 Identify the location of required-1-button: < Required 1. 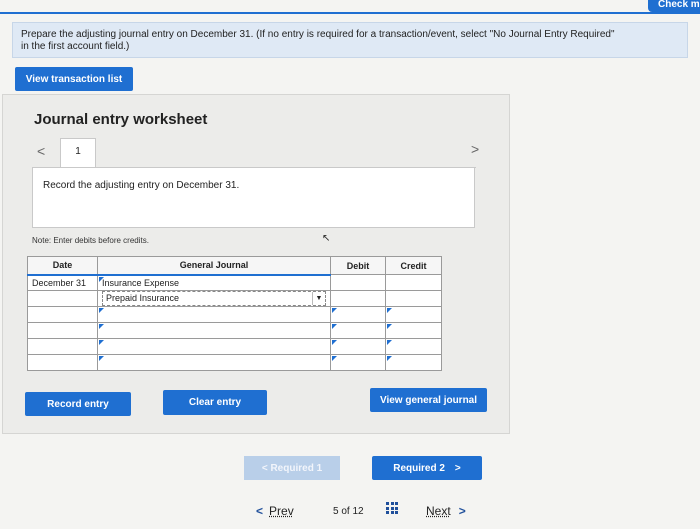
(292, 468).